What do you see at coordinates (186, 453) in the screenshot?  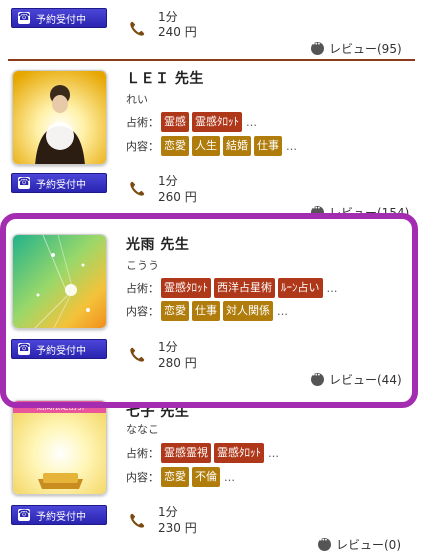 I see `tag: 霊感霊視` at bounding box center [186, 453].